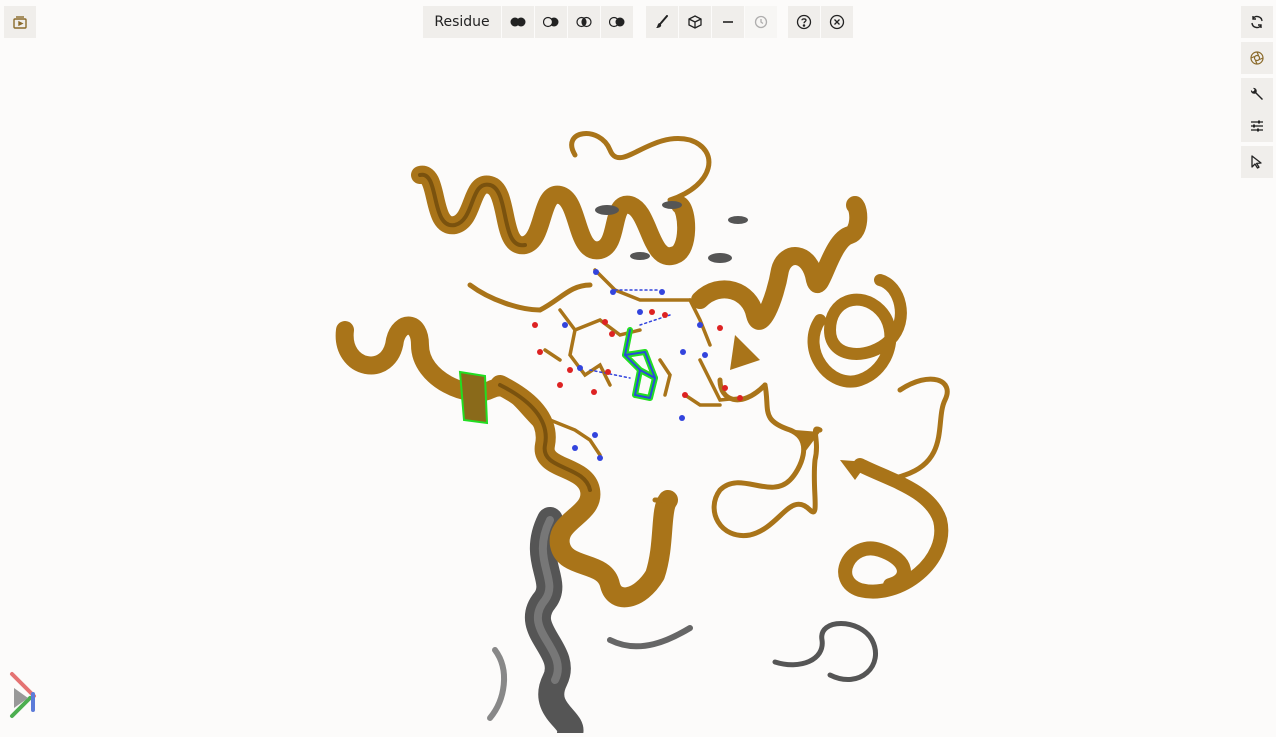 This screenshot has width=1276, height=737. I want to click on chain-b-cartoon, so click(682, 622).